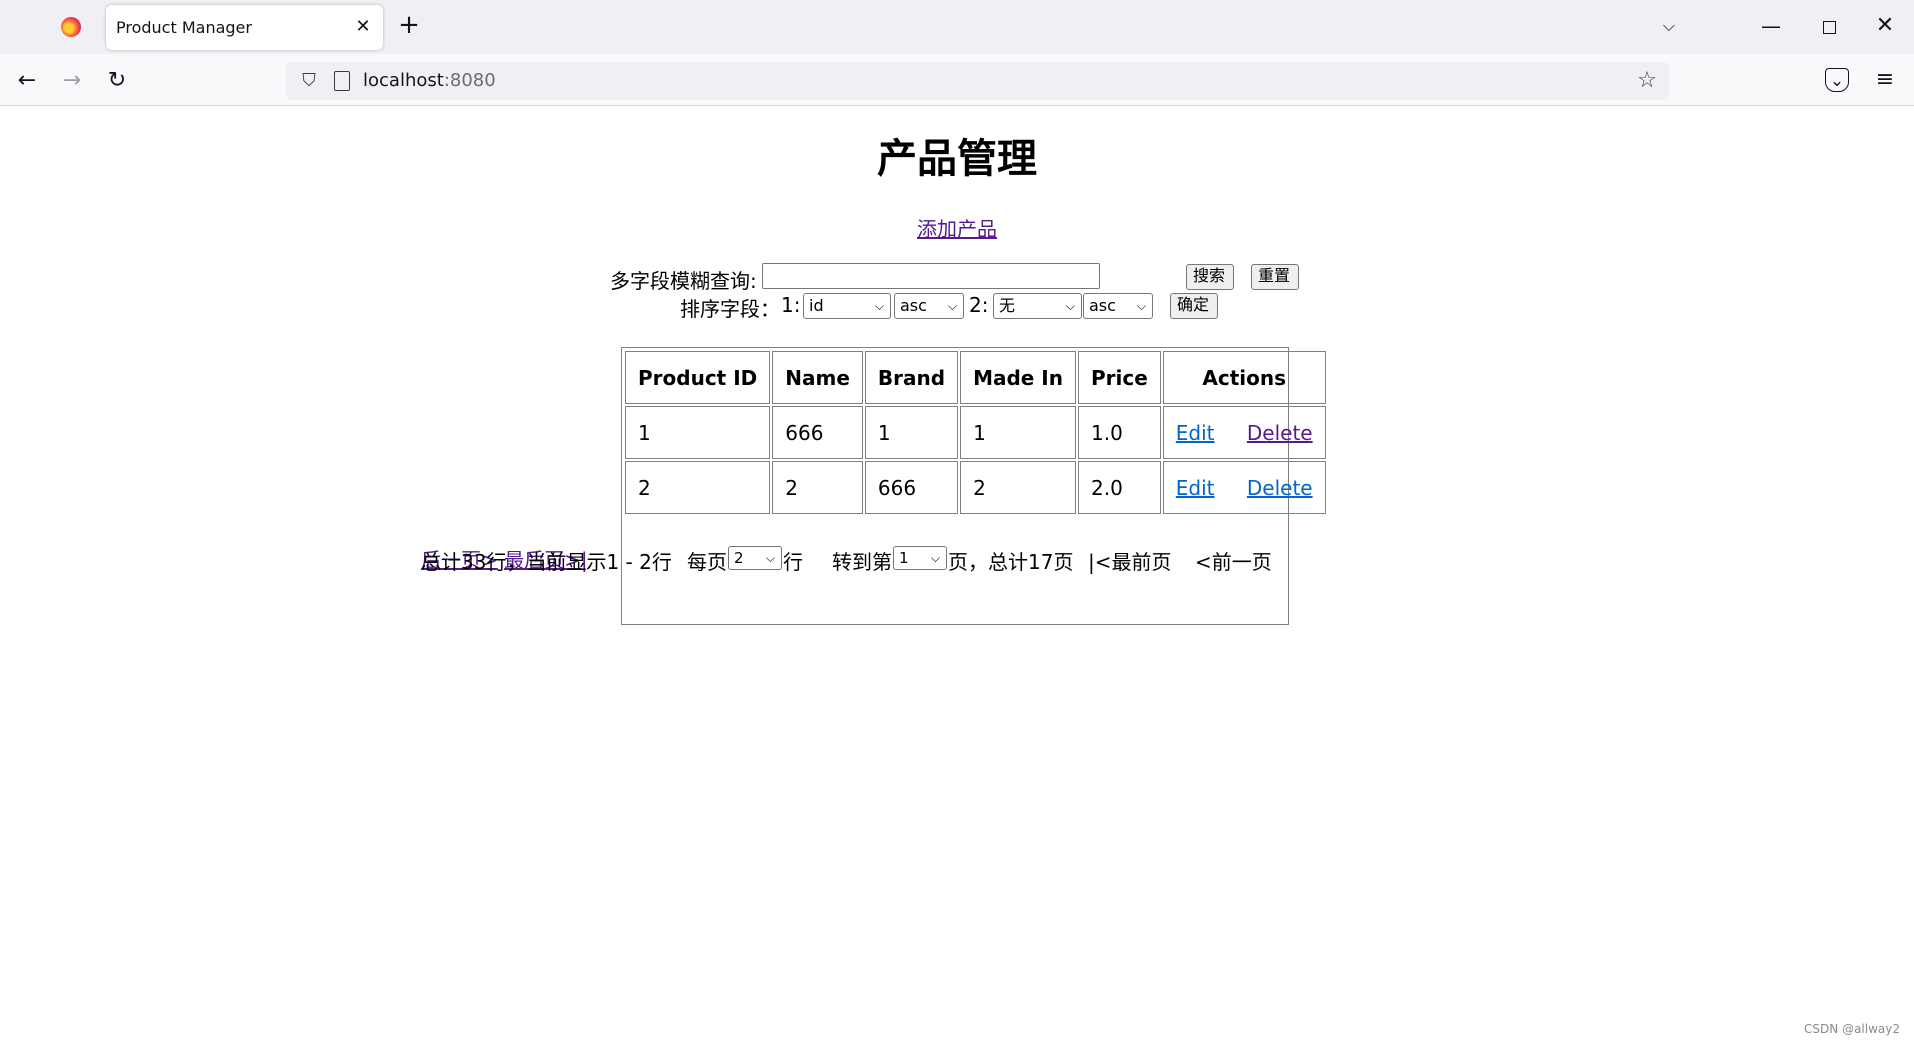  I want to click on sort-field2-label: 2:, so click(979, 305).